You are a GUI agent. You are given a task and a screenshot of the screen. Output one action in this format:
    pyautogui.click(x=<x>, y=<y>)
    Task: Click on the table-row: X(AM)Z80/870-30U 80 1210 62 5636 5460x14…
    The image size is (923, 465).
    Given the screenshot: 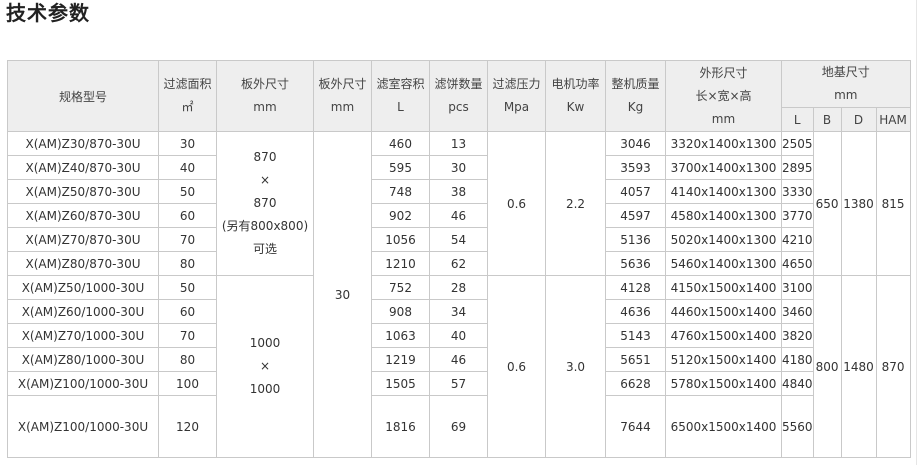 What is the action you would take?
    pyautogui.click(x=459, y=263)
    